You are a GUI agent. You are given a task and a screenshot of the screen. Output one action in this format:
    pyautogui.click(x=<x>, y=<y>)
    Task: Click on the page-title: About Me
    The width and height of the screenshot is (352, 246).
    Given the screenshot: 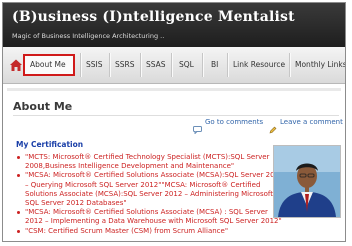 What is the action you would take?
    pyautogui.click(x=43, y=106)
    